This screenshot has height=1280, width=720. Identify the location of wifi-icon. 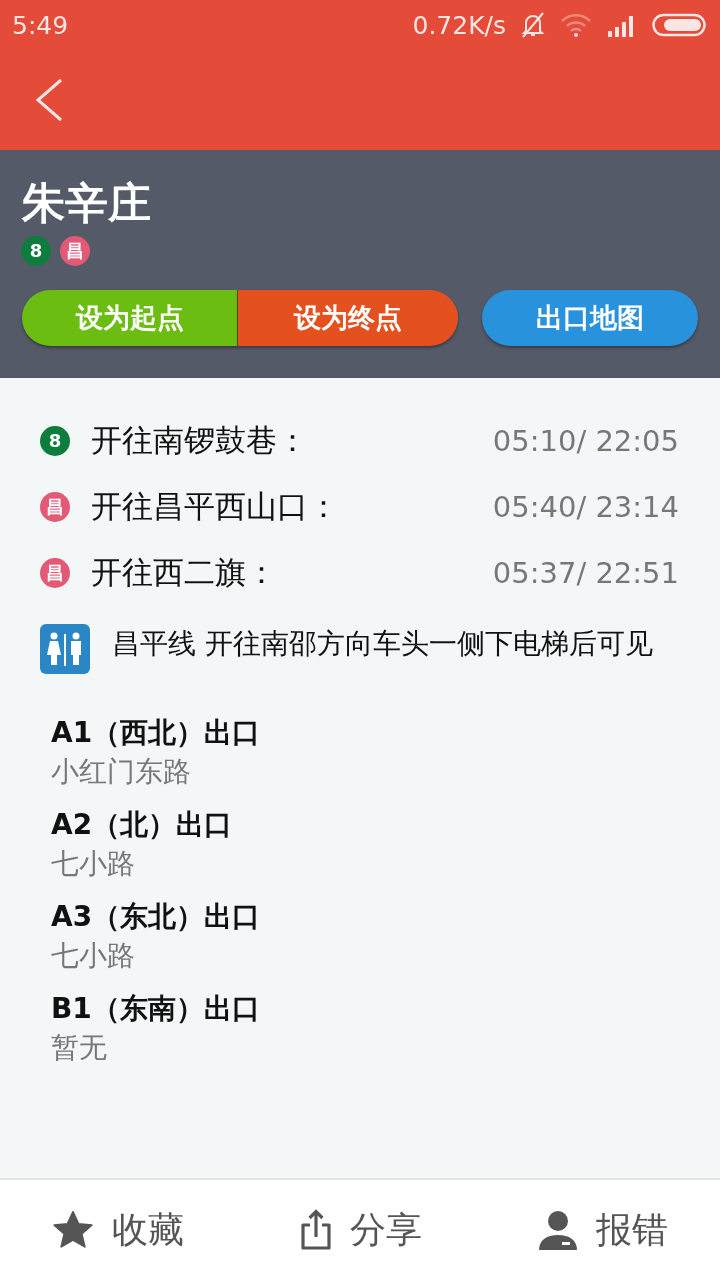
(576, 25).